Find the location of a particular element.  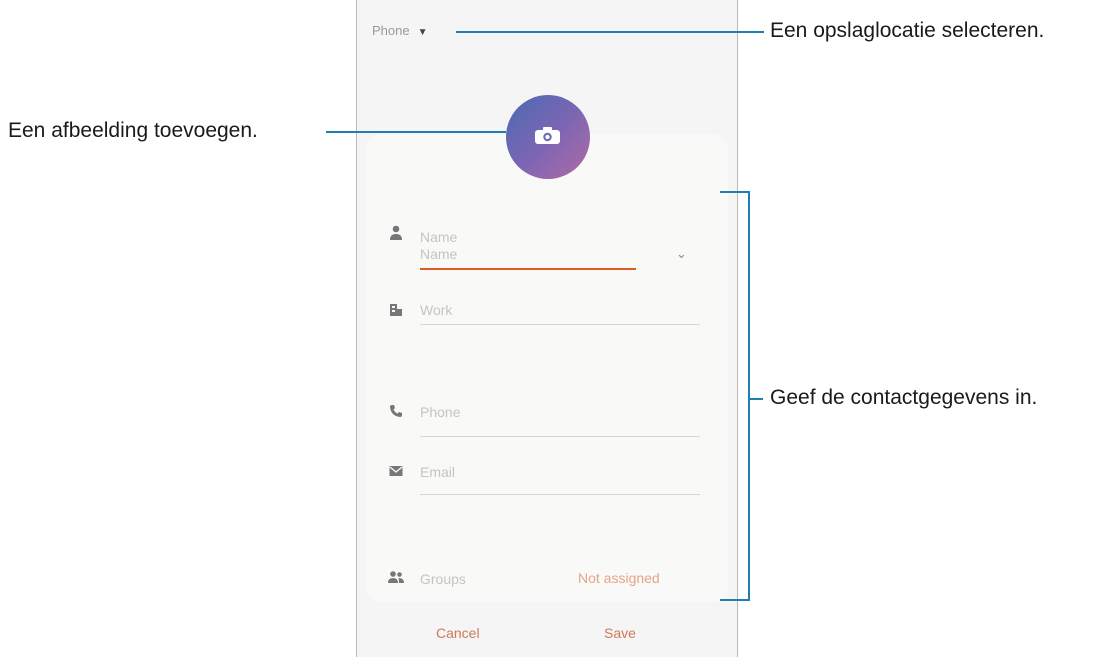

cancel-button: Cancel is located at coordinates (458, 633).